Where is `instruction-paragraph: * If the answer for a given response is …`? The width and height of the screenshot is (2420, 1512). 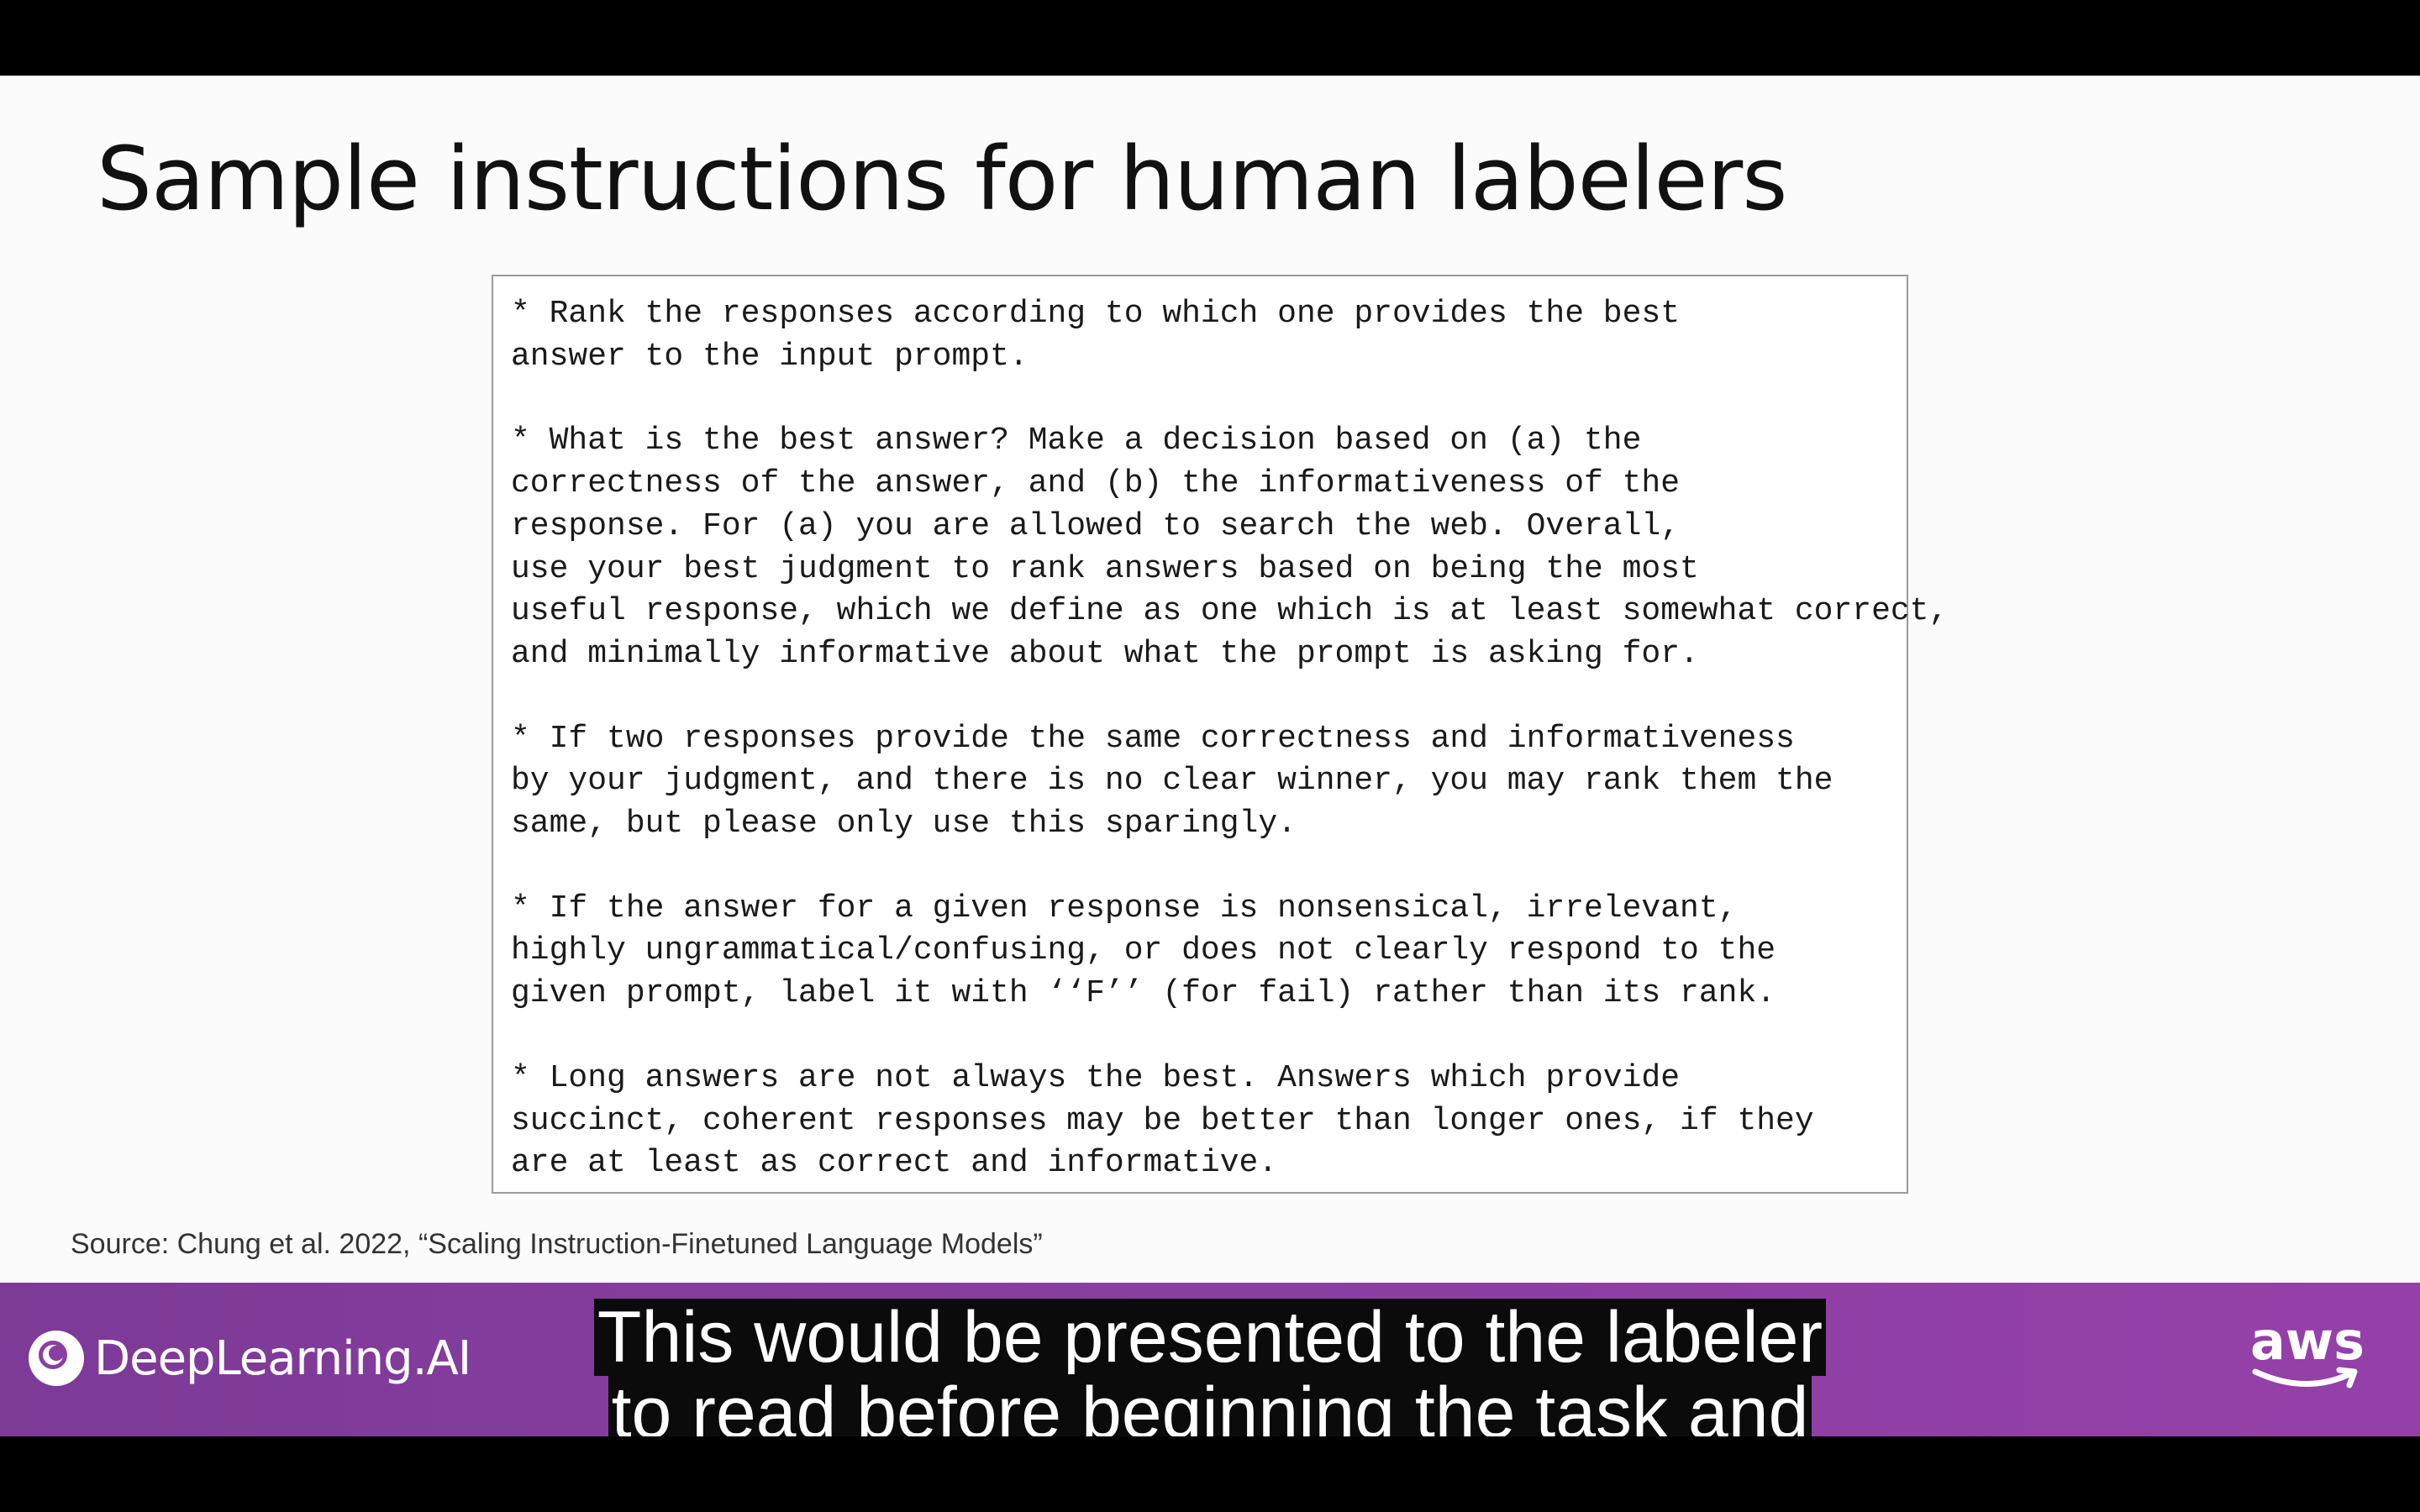 instruction-paragraph: * If the answer for a given response is … is located at coordinates (1143, 951).